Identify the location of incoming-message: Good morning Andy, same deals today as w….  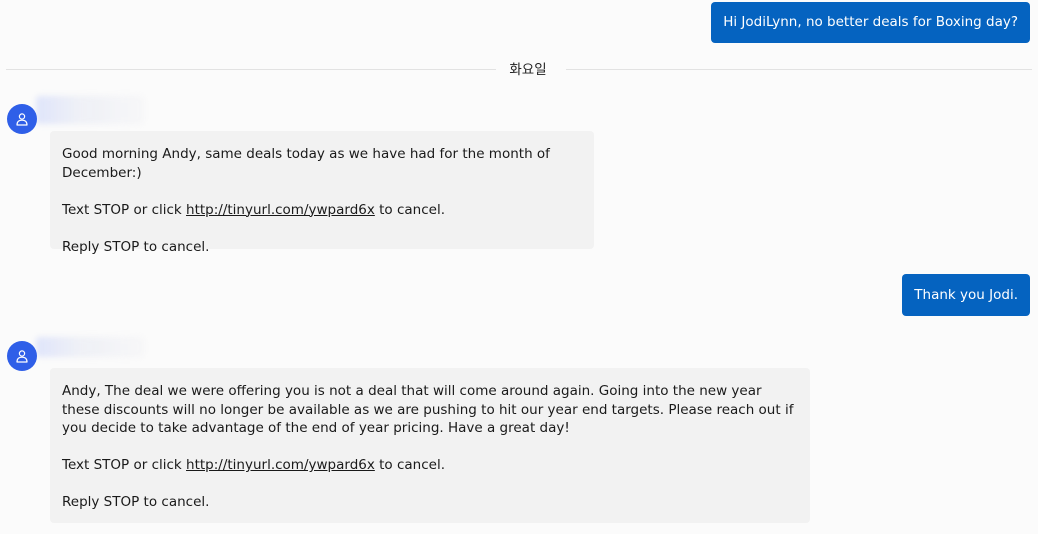
(322, 193).